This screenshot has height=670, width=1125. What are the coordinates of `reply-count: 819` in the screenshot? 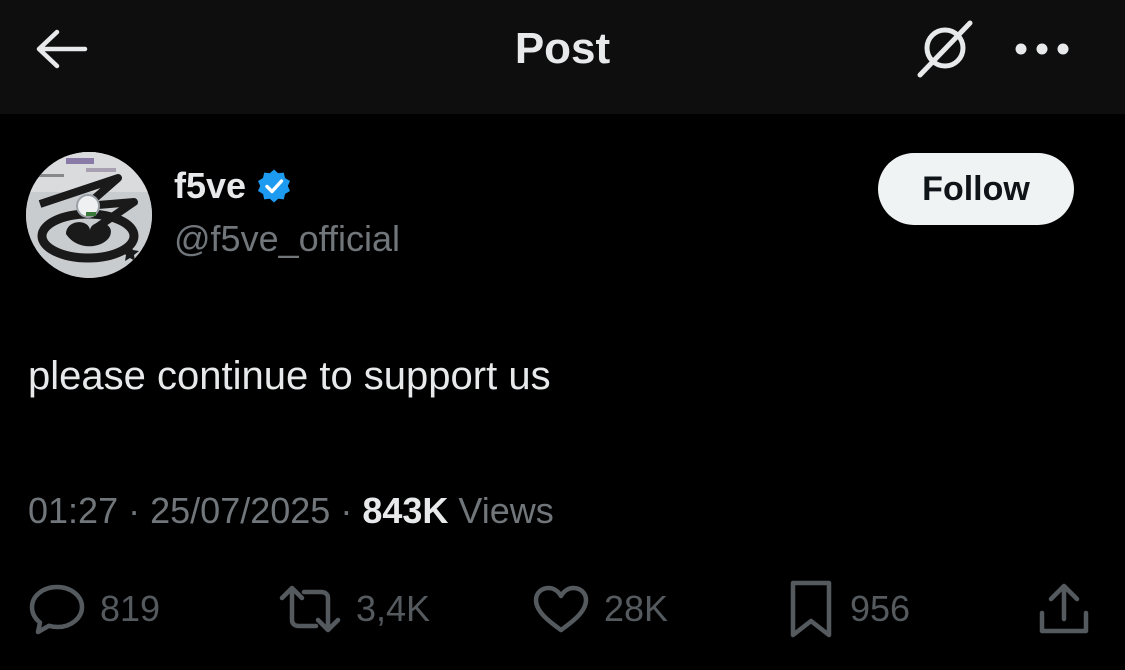 It's located at (130, 608).